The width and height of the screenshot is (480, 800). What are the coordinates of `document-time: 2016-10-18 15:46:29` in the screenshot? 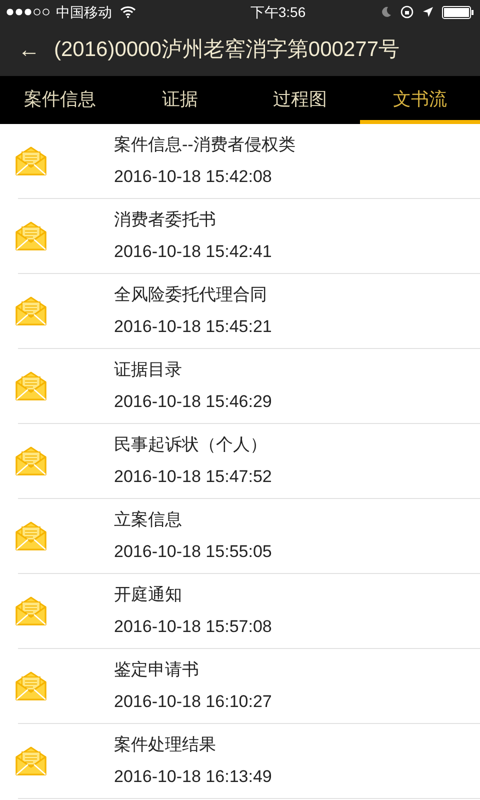 It's located at (193, 402).